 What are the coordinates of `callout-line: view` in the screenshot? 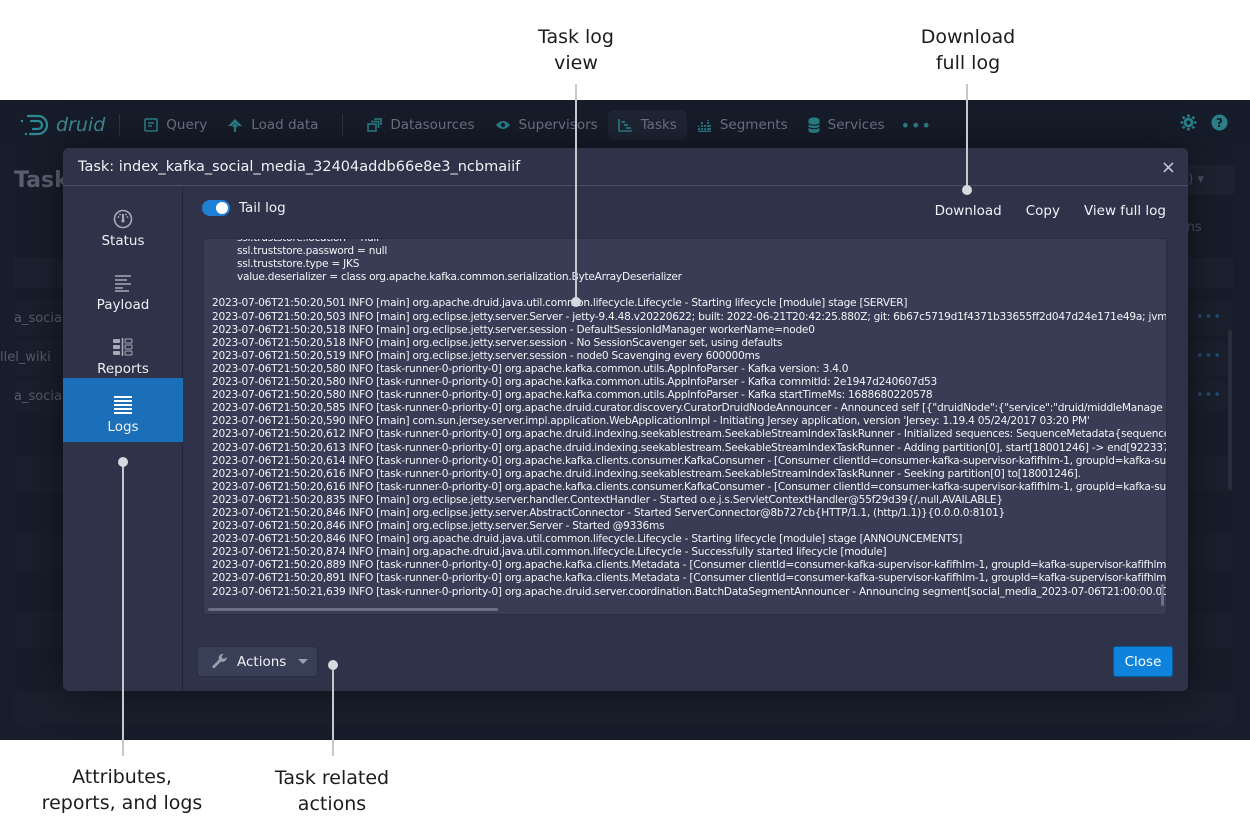 It's located at (576, 63).